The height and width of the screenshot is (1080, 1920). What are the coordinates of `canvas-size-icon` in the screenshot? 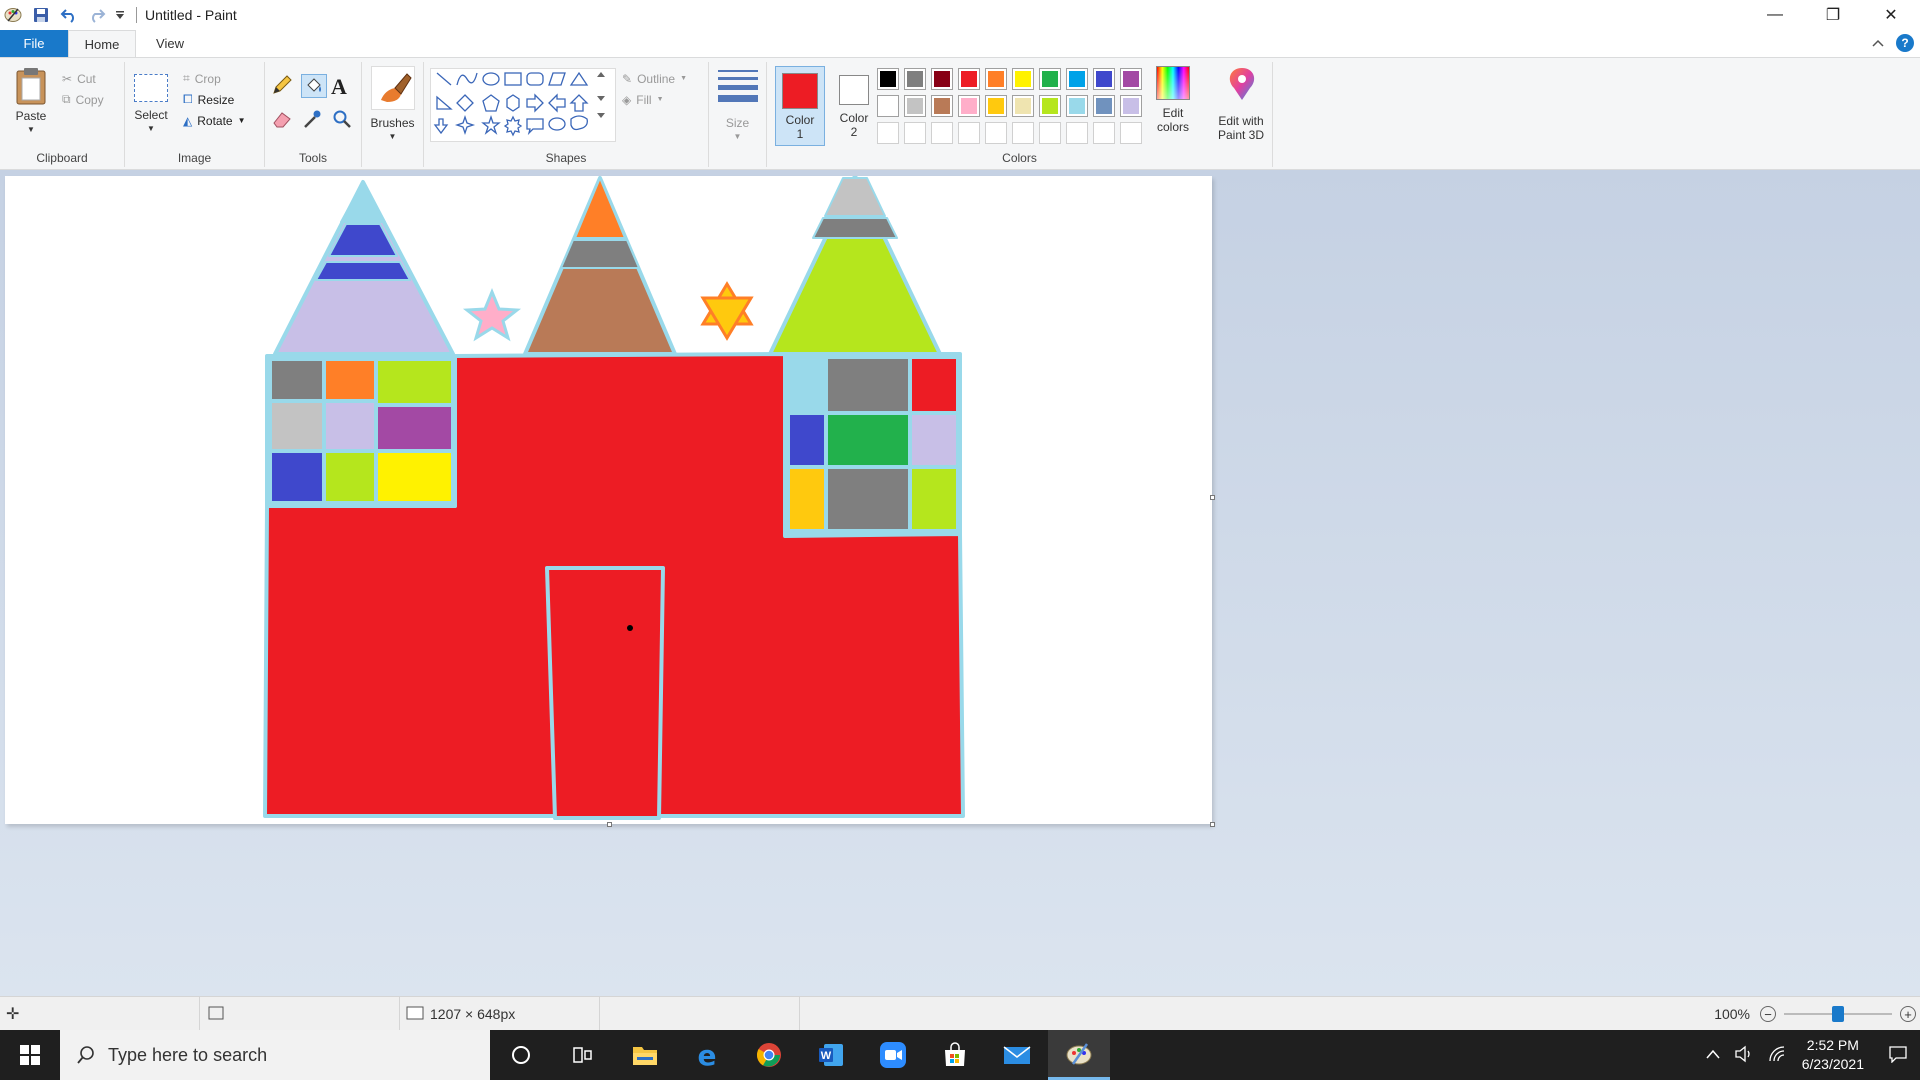 It's located at (415, 1014).